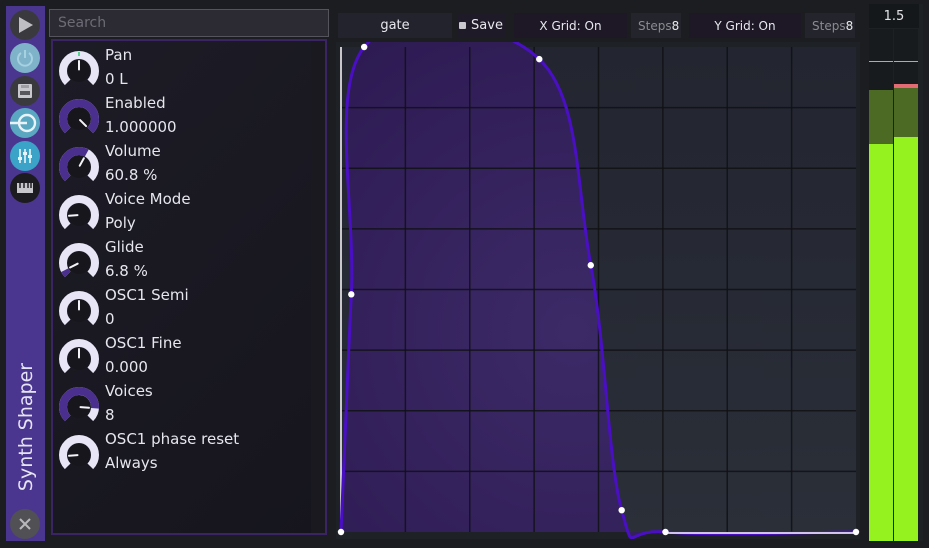 The width and height of the screenshot is (929, 548). I want to click on y-grid-toggle: Y Grid: On, so click(745, 25).